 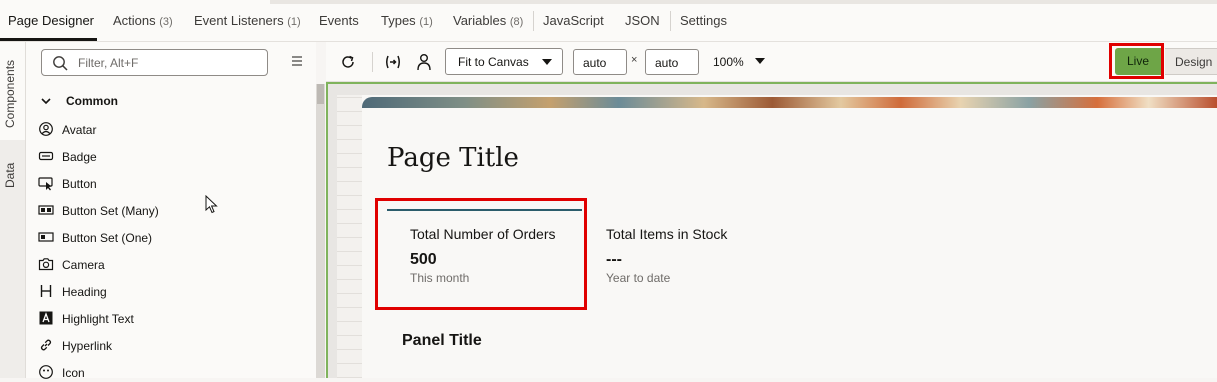 What do you see at coordinates (297, 61) in the screenshot?
I see `panel-menu-icon` at bounding box center [297, 61].